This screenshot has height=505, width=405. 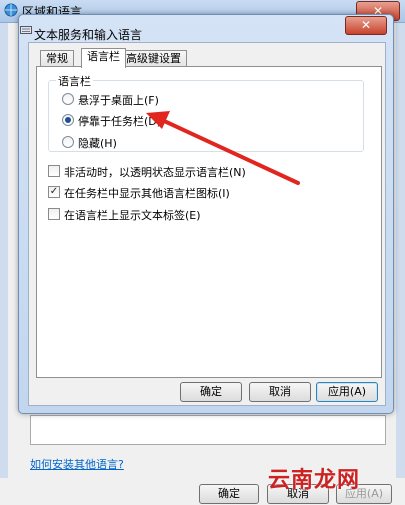 What do you see at coordinates (54, 192) in the screenshot?
I see `checkbox-checked: ✓` at bounding box center [54, 192].